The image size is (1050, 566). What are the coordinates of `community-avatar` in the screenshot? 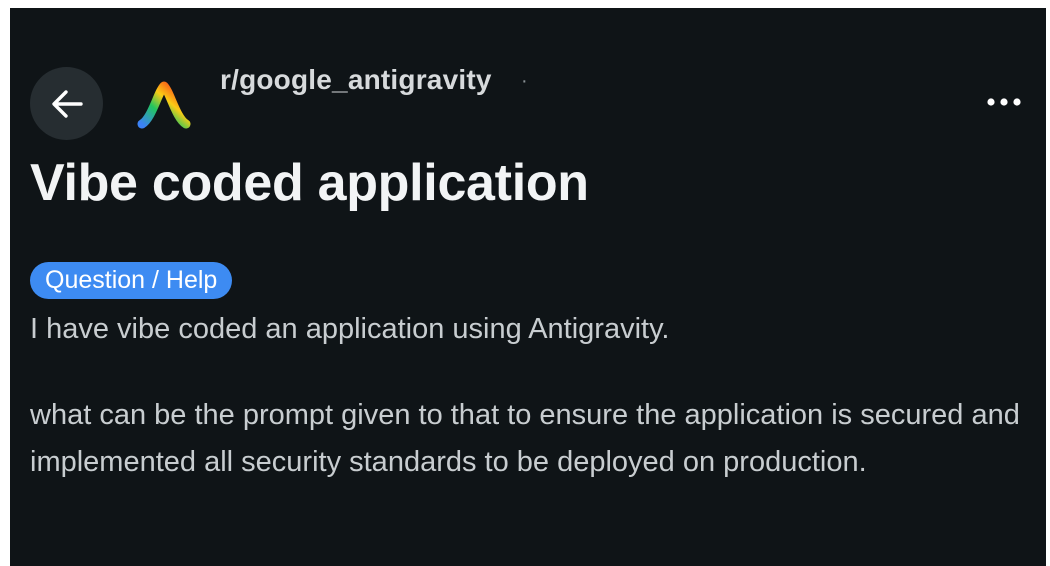 It's located at (164, 104).